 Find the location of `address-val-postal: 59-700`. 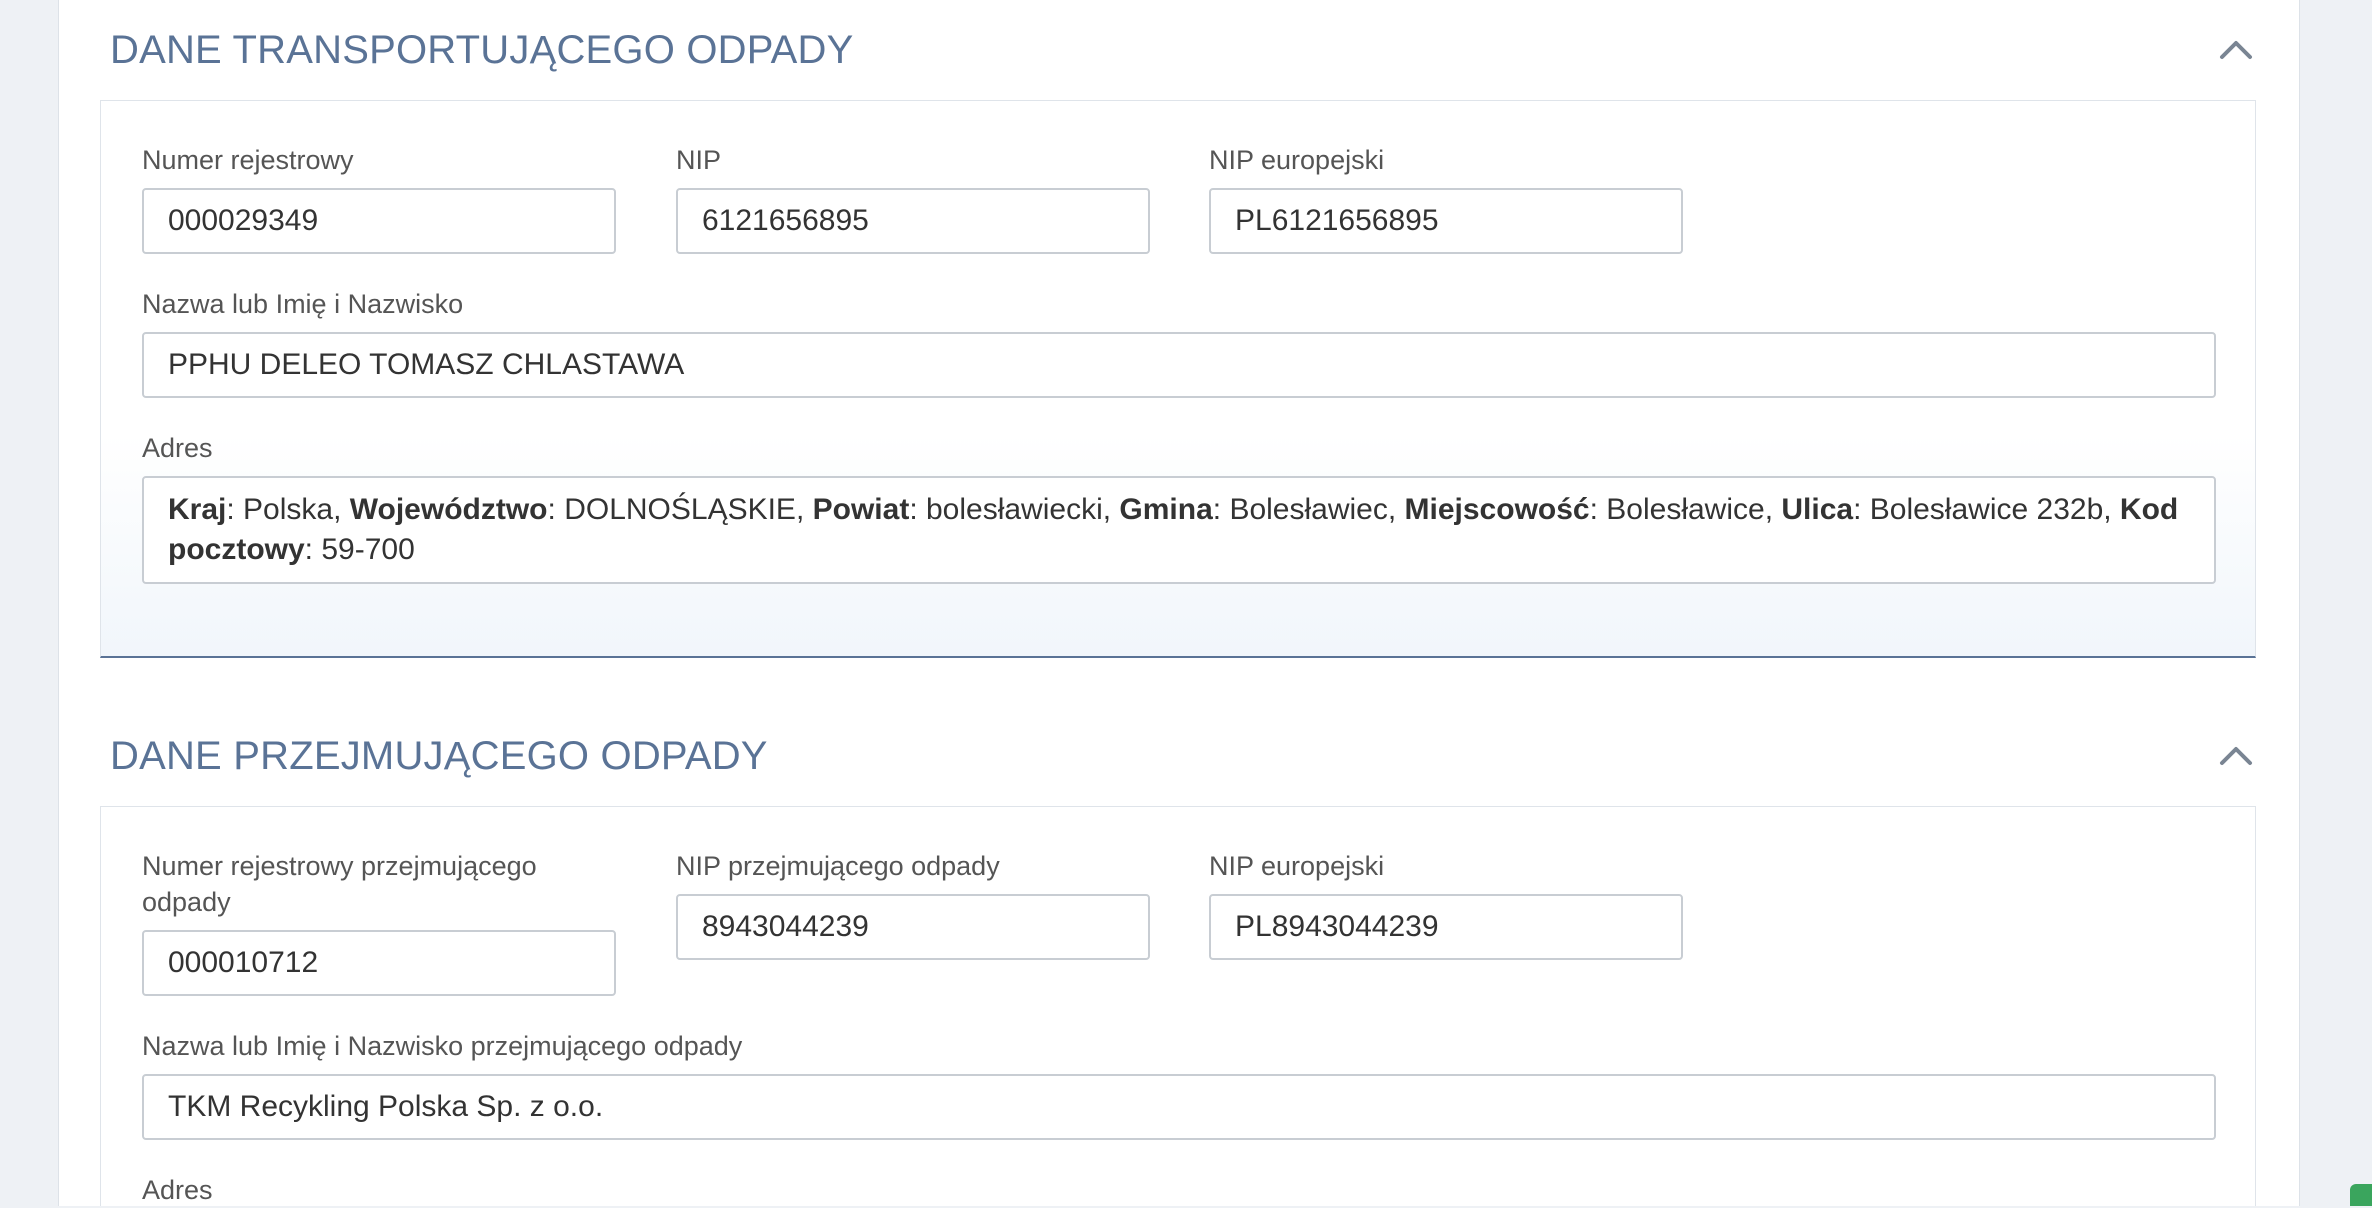

address-val-postal: 59-700 is located at coordinates (368, 549).